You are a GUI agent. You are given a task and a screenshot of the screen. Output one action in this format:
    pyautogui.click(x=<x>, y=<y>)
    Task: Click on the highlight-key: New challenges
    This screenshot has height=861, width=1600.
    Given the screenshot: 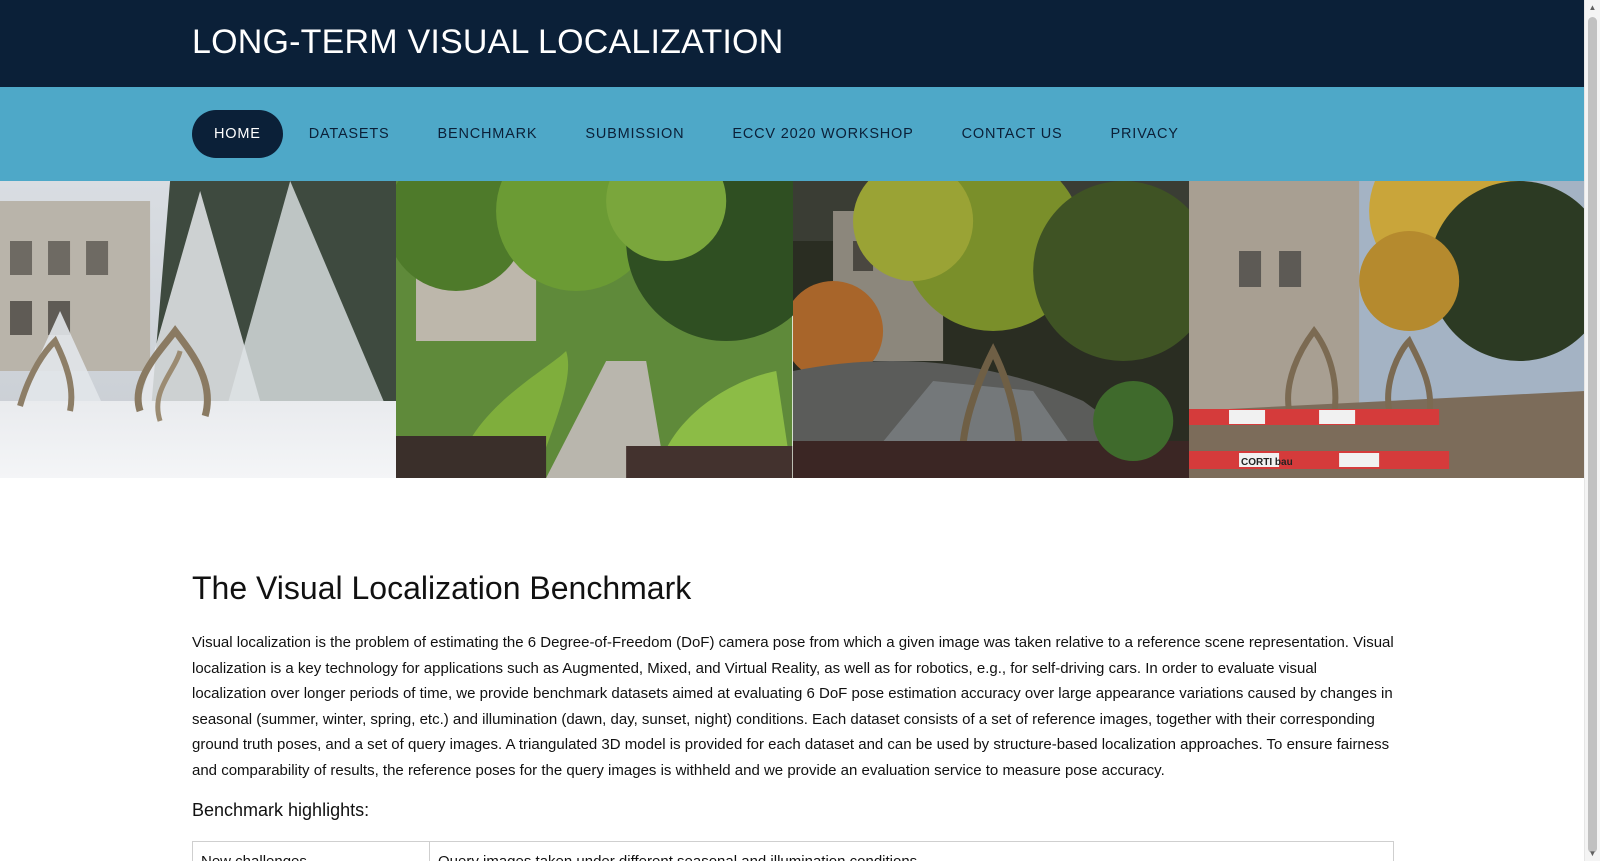 What is the action you would take?
    pyautogui.click(x=311, y=850)
    